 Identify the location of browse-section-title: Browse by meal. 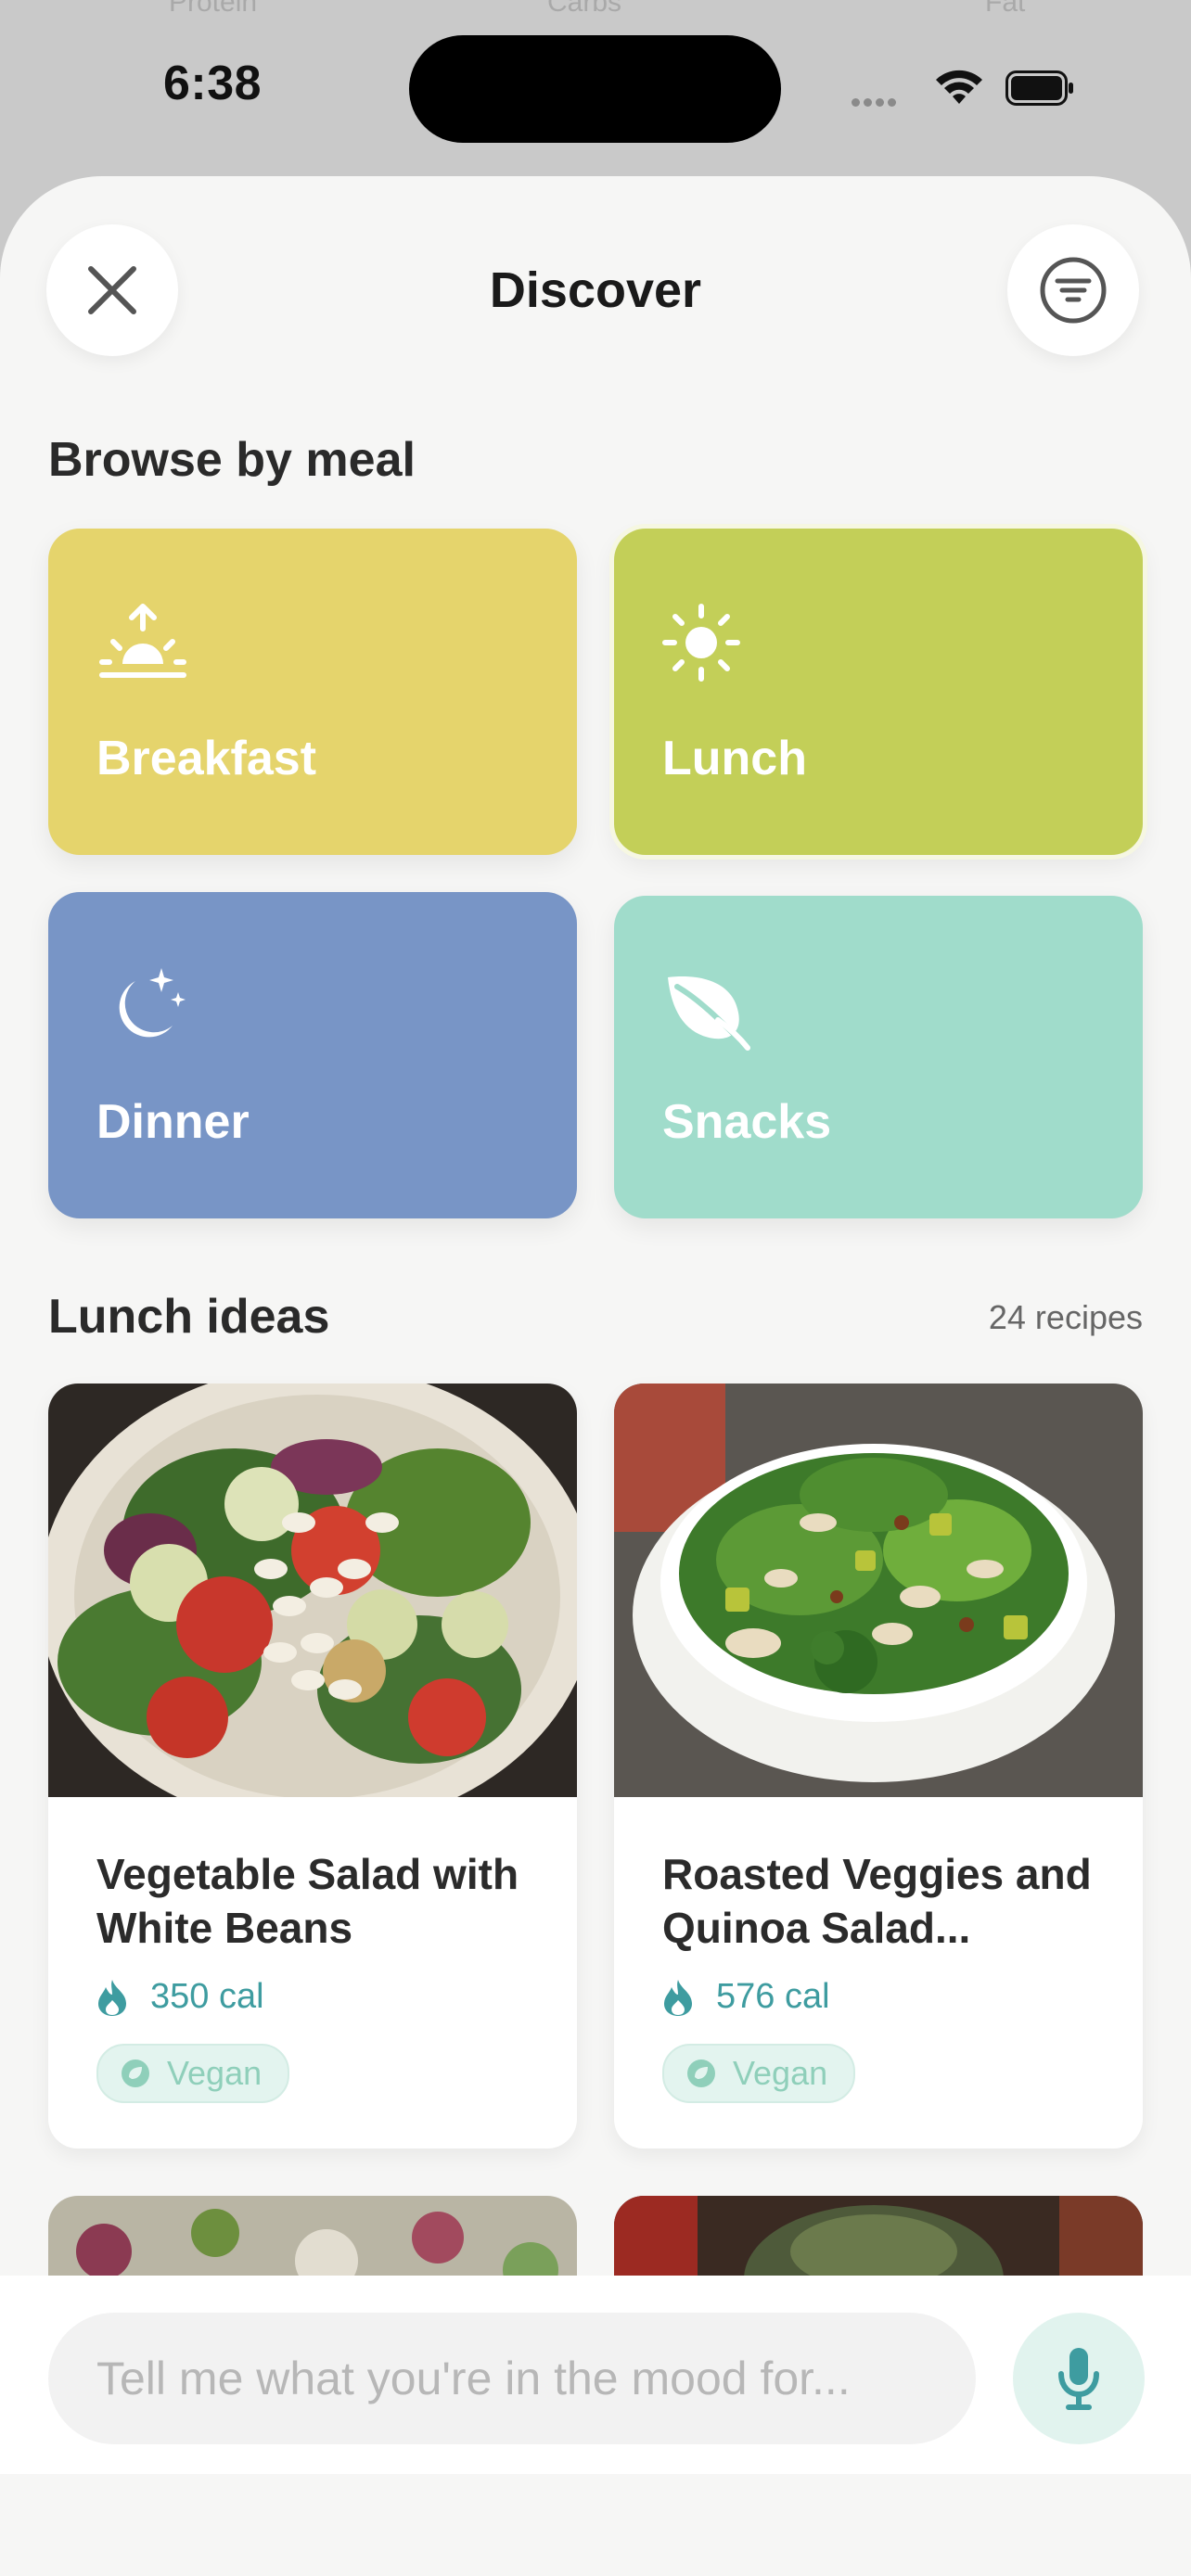
(232, 460).